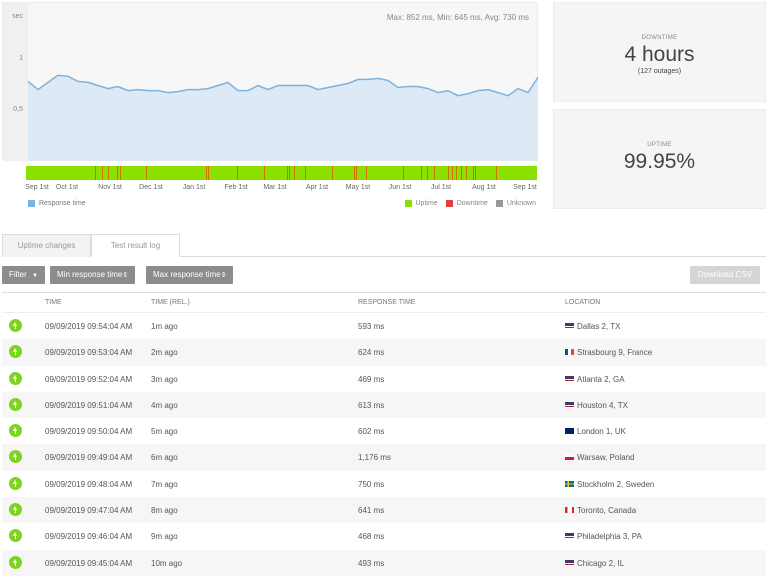 Image resolution: width=768 pixels, height=577 pixels. I want to click on uptime-card: UPTIME 99.95%, so click(659, 159).